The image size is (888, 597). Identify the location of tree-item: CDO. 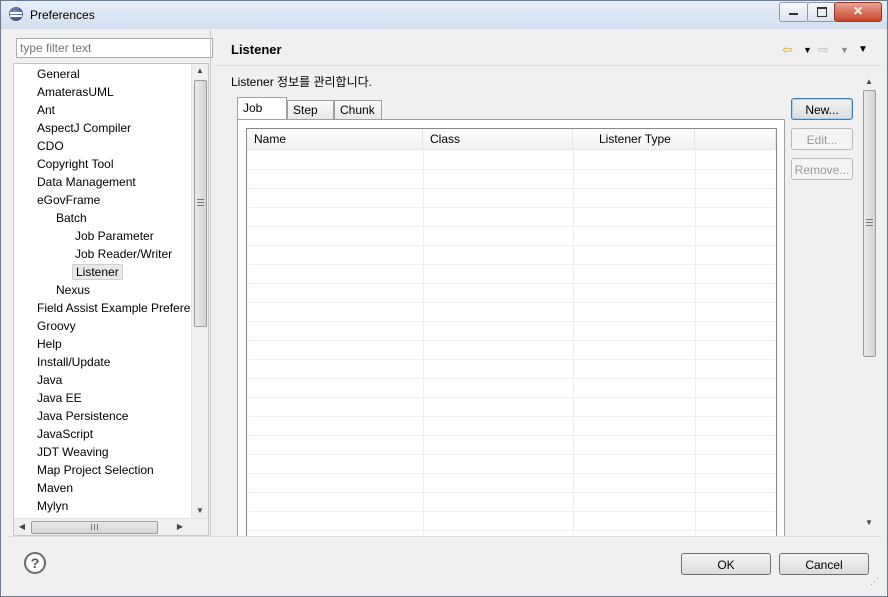
(50, 146).